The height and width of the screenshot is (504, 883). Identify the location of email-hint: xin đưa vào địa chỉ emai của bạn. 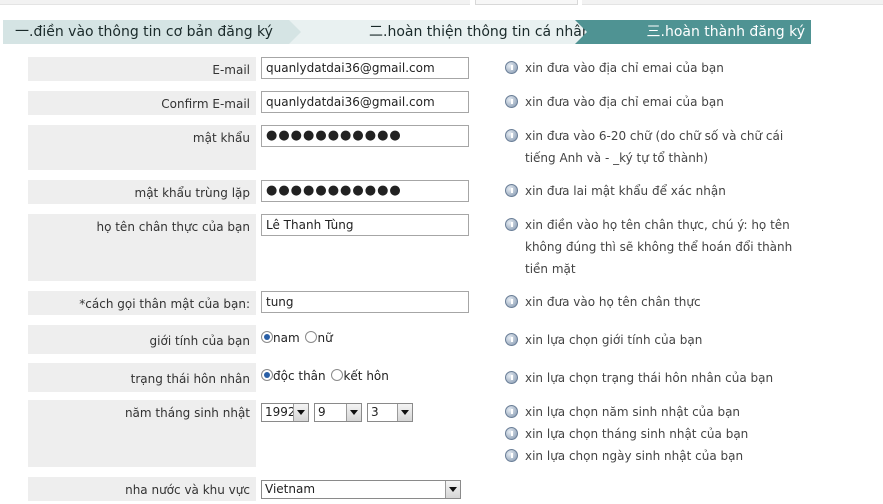
(638, 68).